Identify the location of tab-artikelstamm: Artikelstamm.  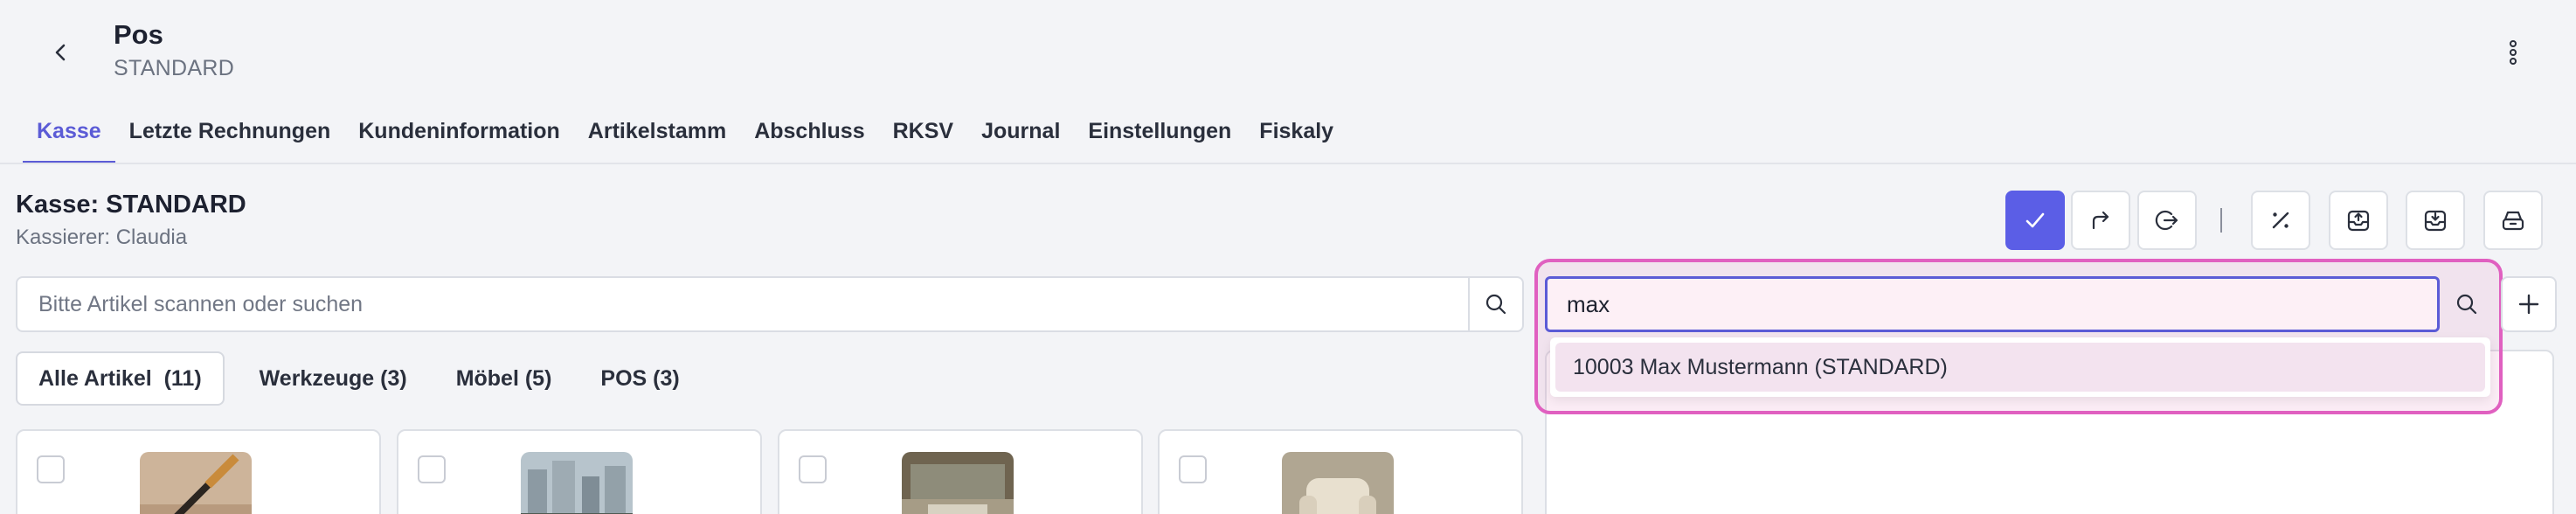
(657, 137).